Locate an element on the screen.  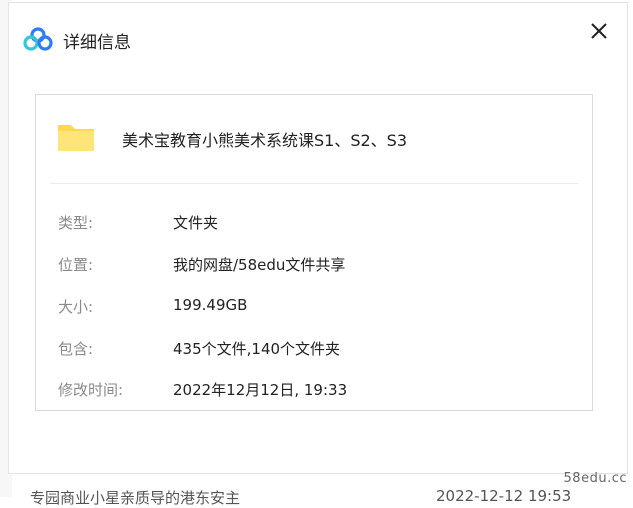
row-contains: 包含: 435个文件,140个文件夹 is located at coordinates (320, 350).